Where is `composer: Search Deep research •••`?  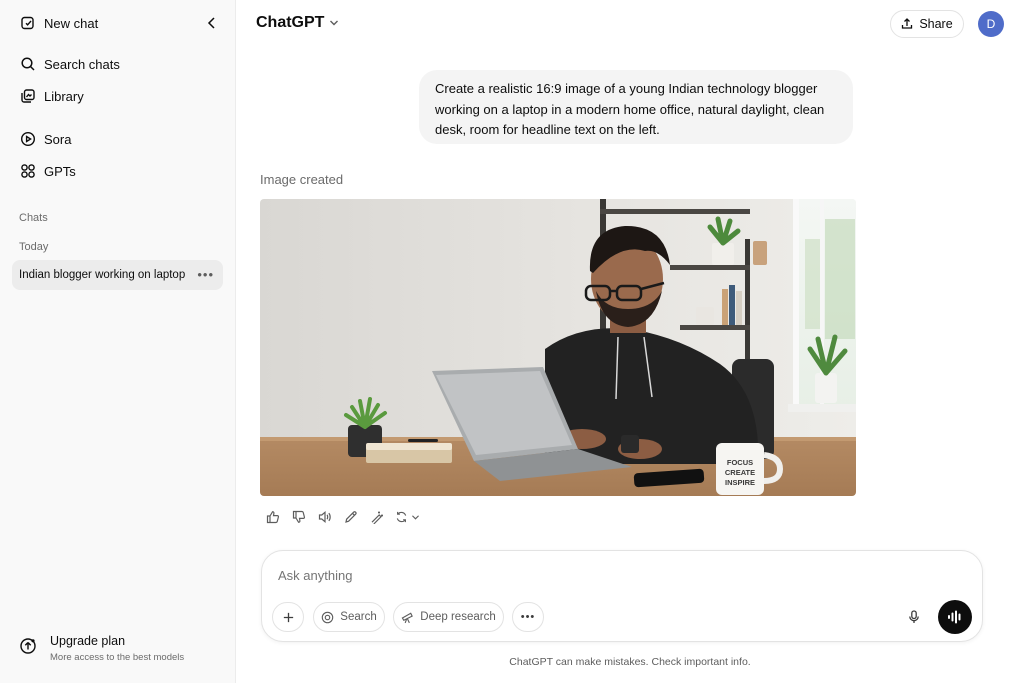
composer: Search Deep research ••• is located at coordinates (622, 596).